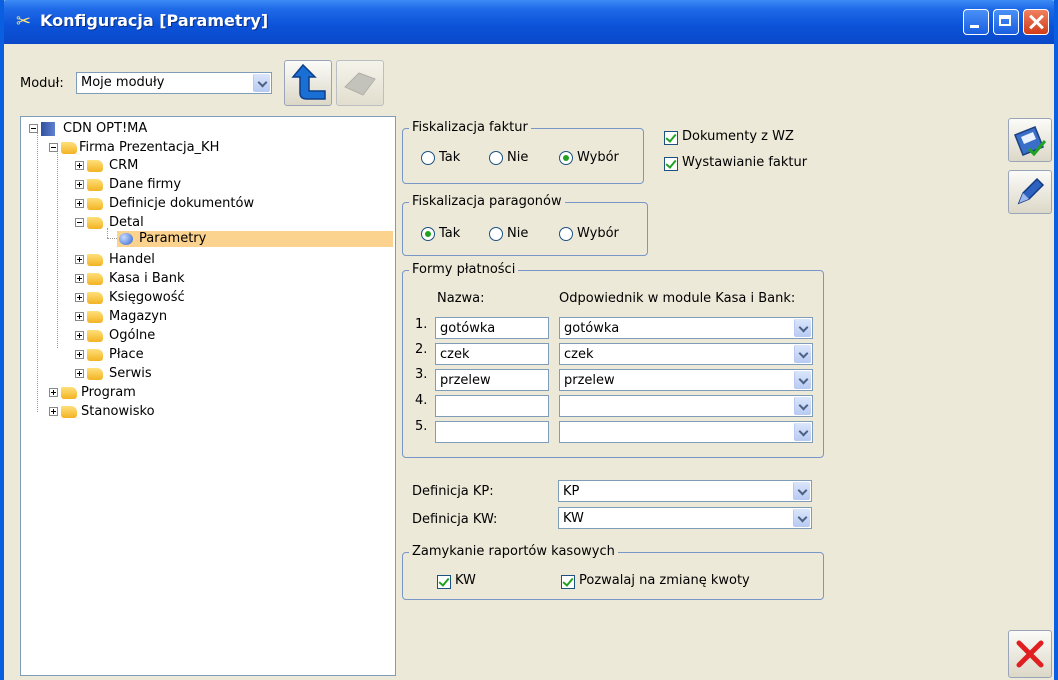 This screenshot has height=680, width=1058. I want to click on checkbox-pozwalaj-zmiane, so click(568, 582).